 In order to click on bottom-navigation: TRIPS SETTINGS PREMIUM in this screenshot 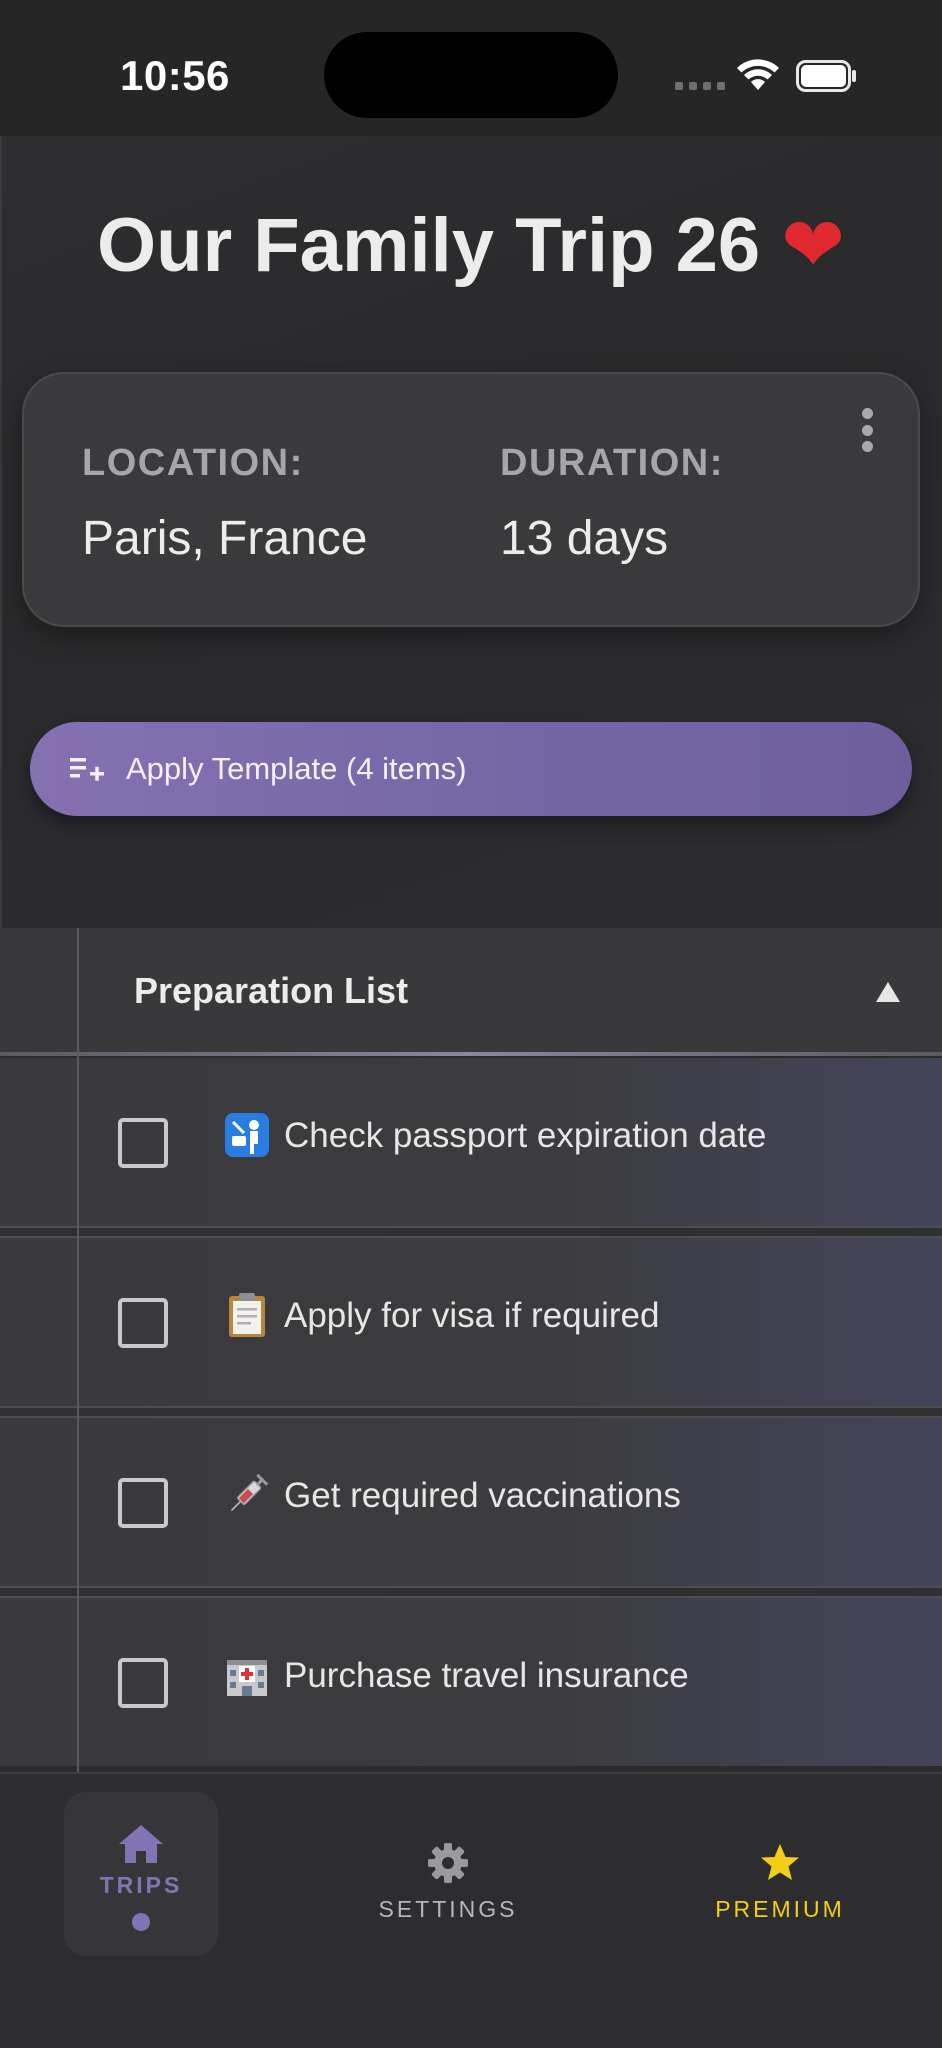, I will do `click(471, 1910)`.